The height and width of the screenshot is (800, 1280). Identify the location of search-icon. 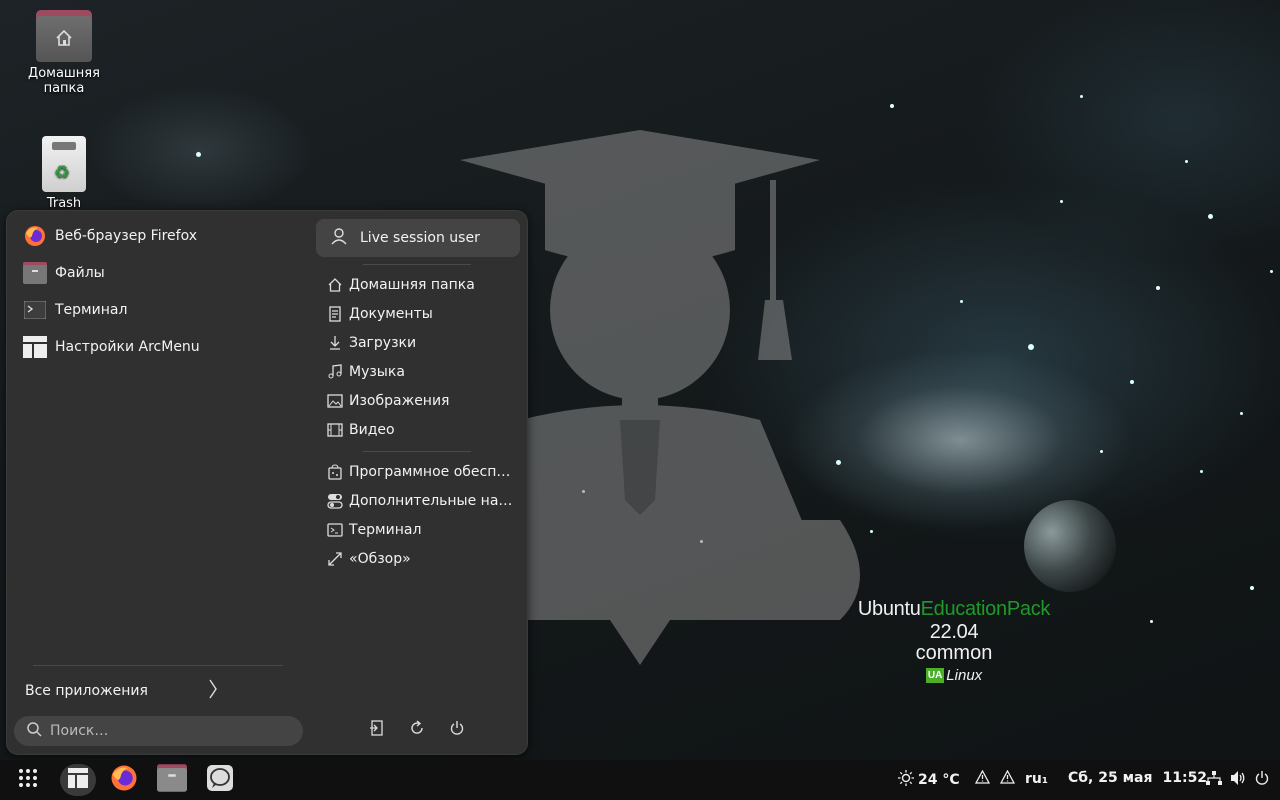
(34, 731).